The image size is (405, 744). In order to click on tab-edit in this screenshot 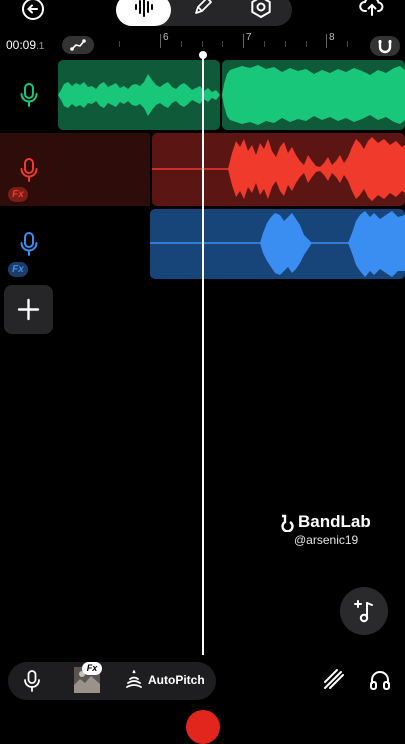, I will do `click(203, 9)`.